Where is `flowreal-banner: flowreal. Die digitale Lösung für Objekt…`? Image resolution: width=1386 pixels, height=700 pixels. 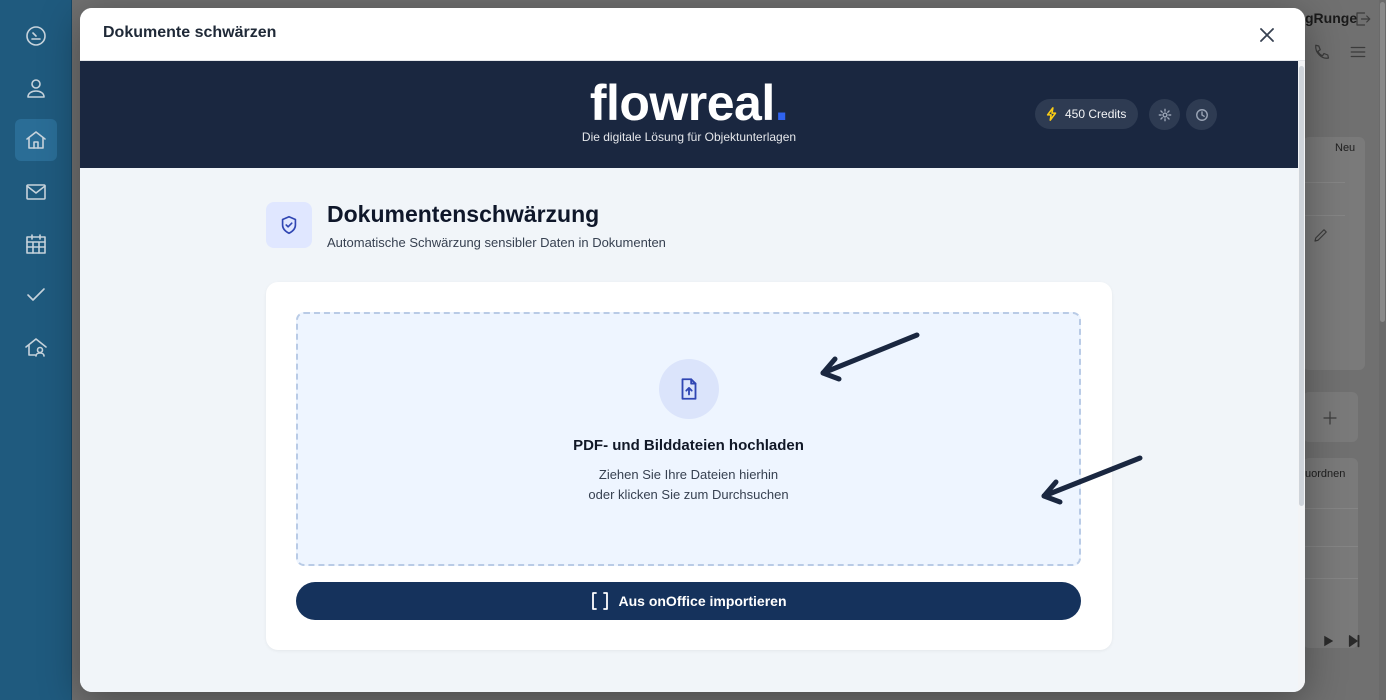
flowreal-banner: flowreal. Die digitale Lösung für Objekt… is located at coordinates (689, 114).